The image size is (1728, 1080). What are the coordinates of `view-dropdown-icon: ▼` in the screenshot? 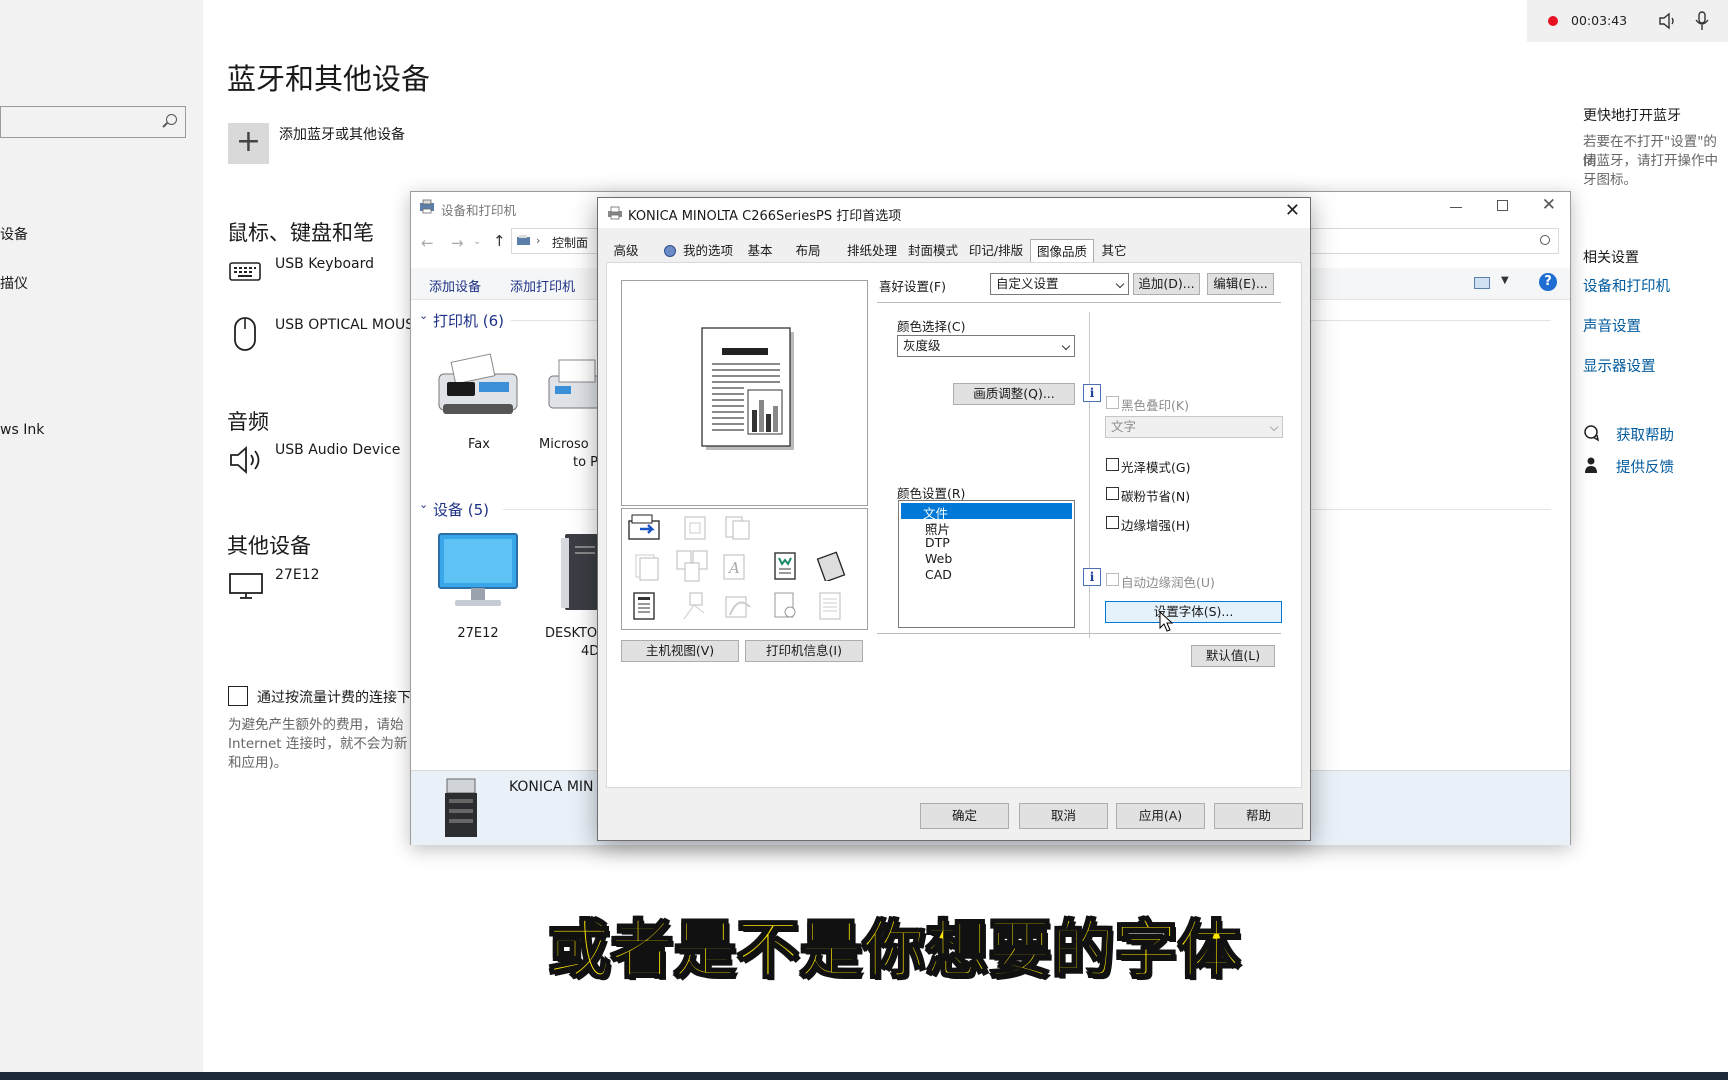 It's located at (1505, 280).